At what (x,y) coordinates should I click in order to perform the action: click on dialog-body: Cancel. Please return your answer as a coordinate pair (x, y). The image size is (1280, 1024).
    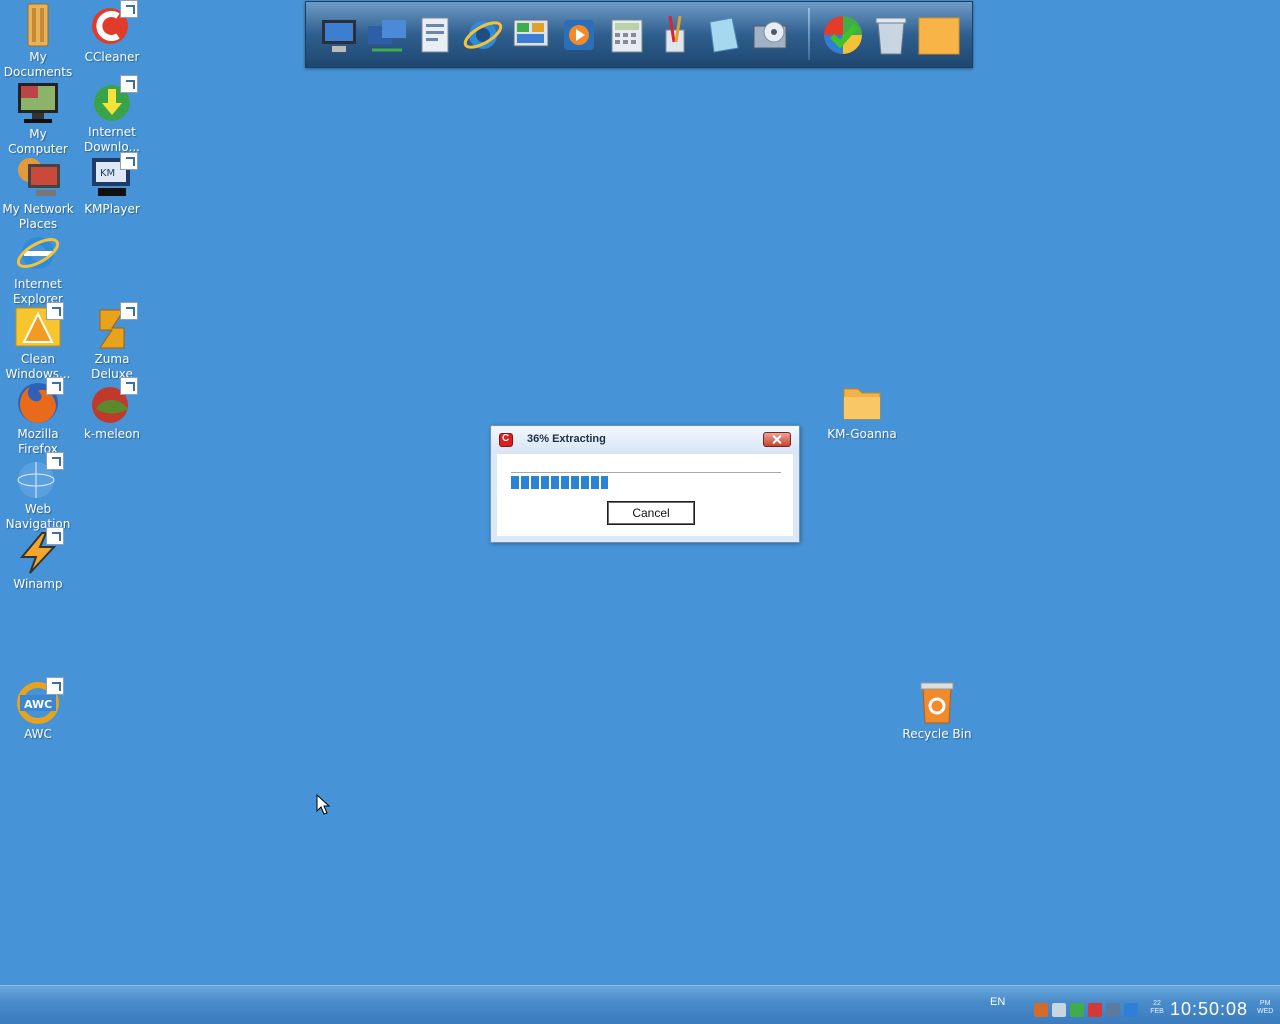
    Looking at the image, I should click on (645, 495).